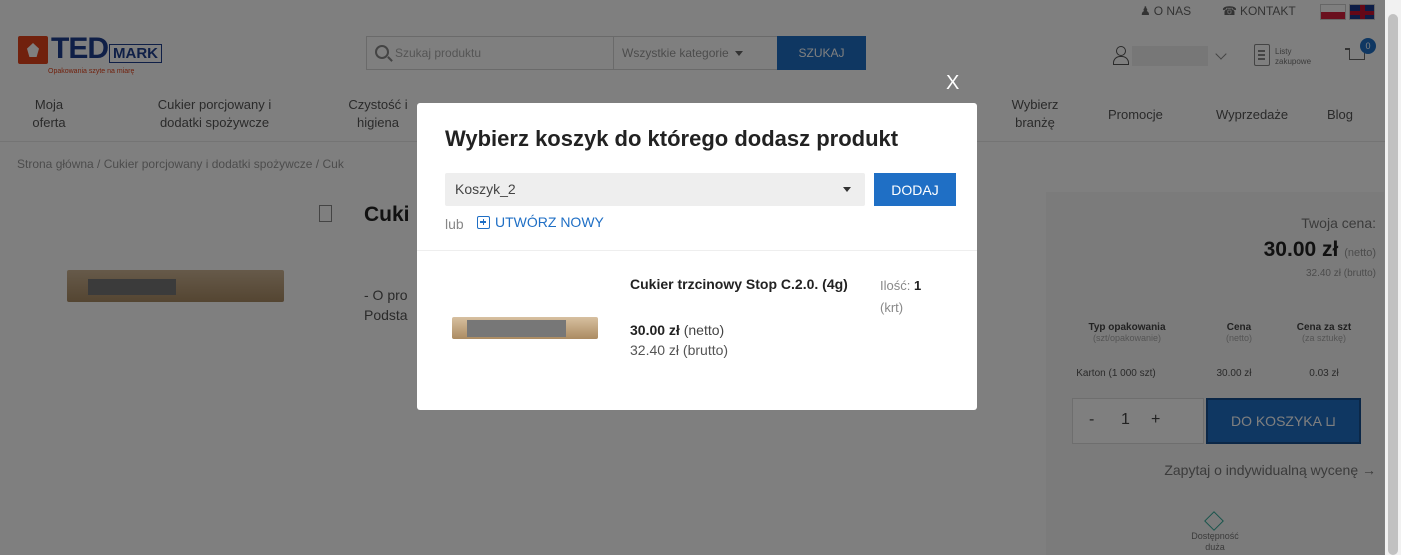 This screenshot has height=555, width=1401. I want to click on product-thumbnail, so click(525, 328).